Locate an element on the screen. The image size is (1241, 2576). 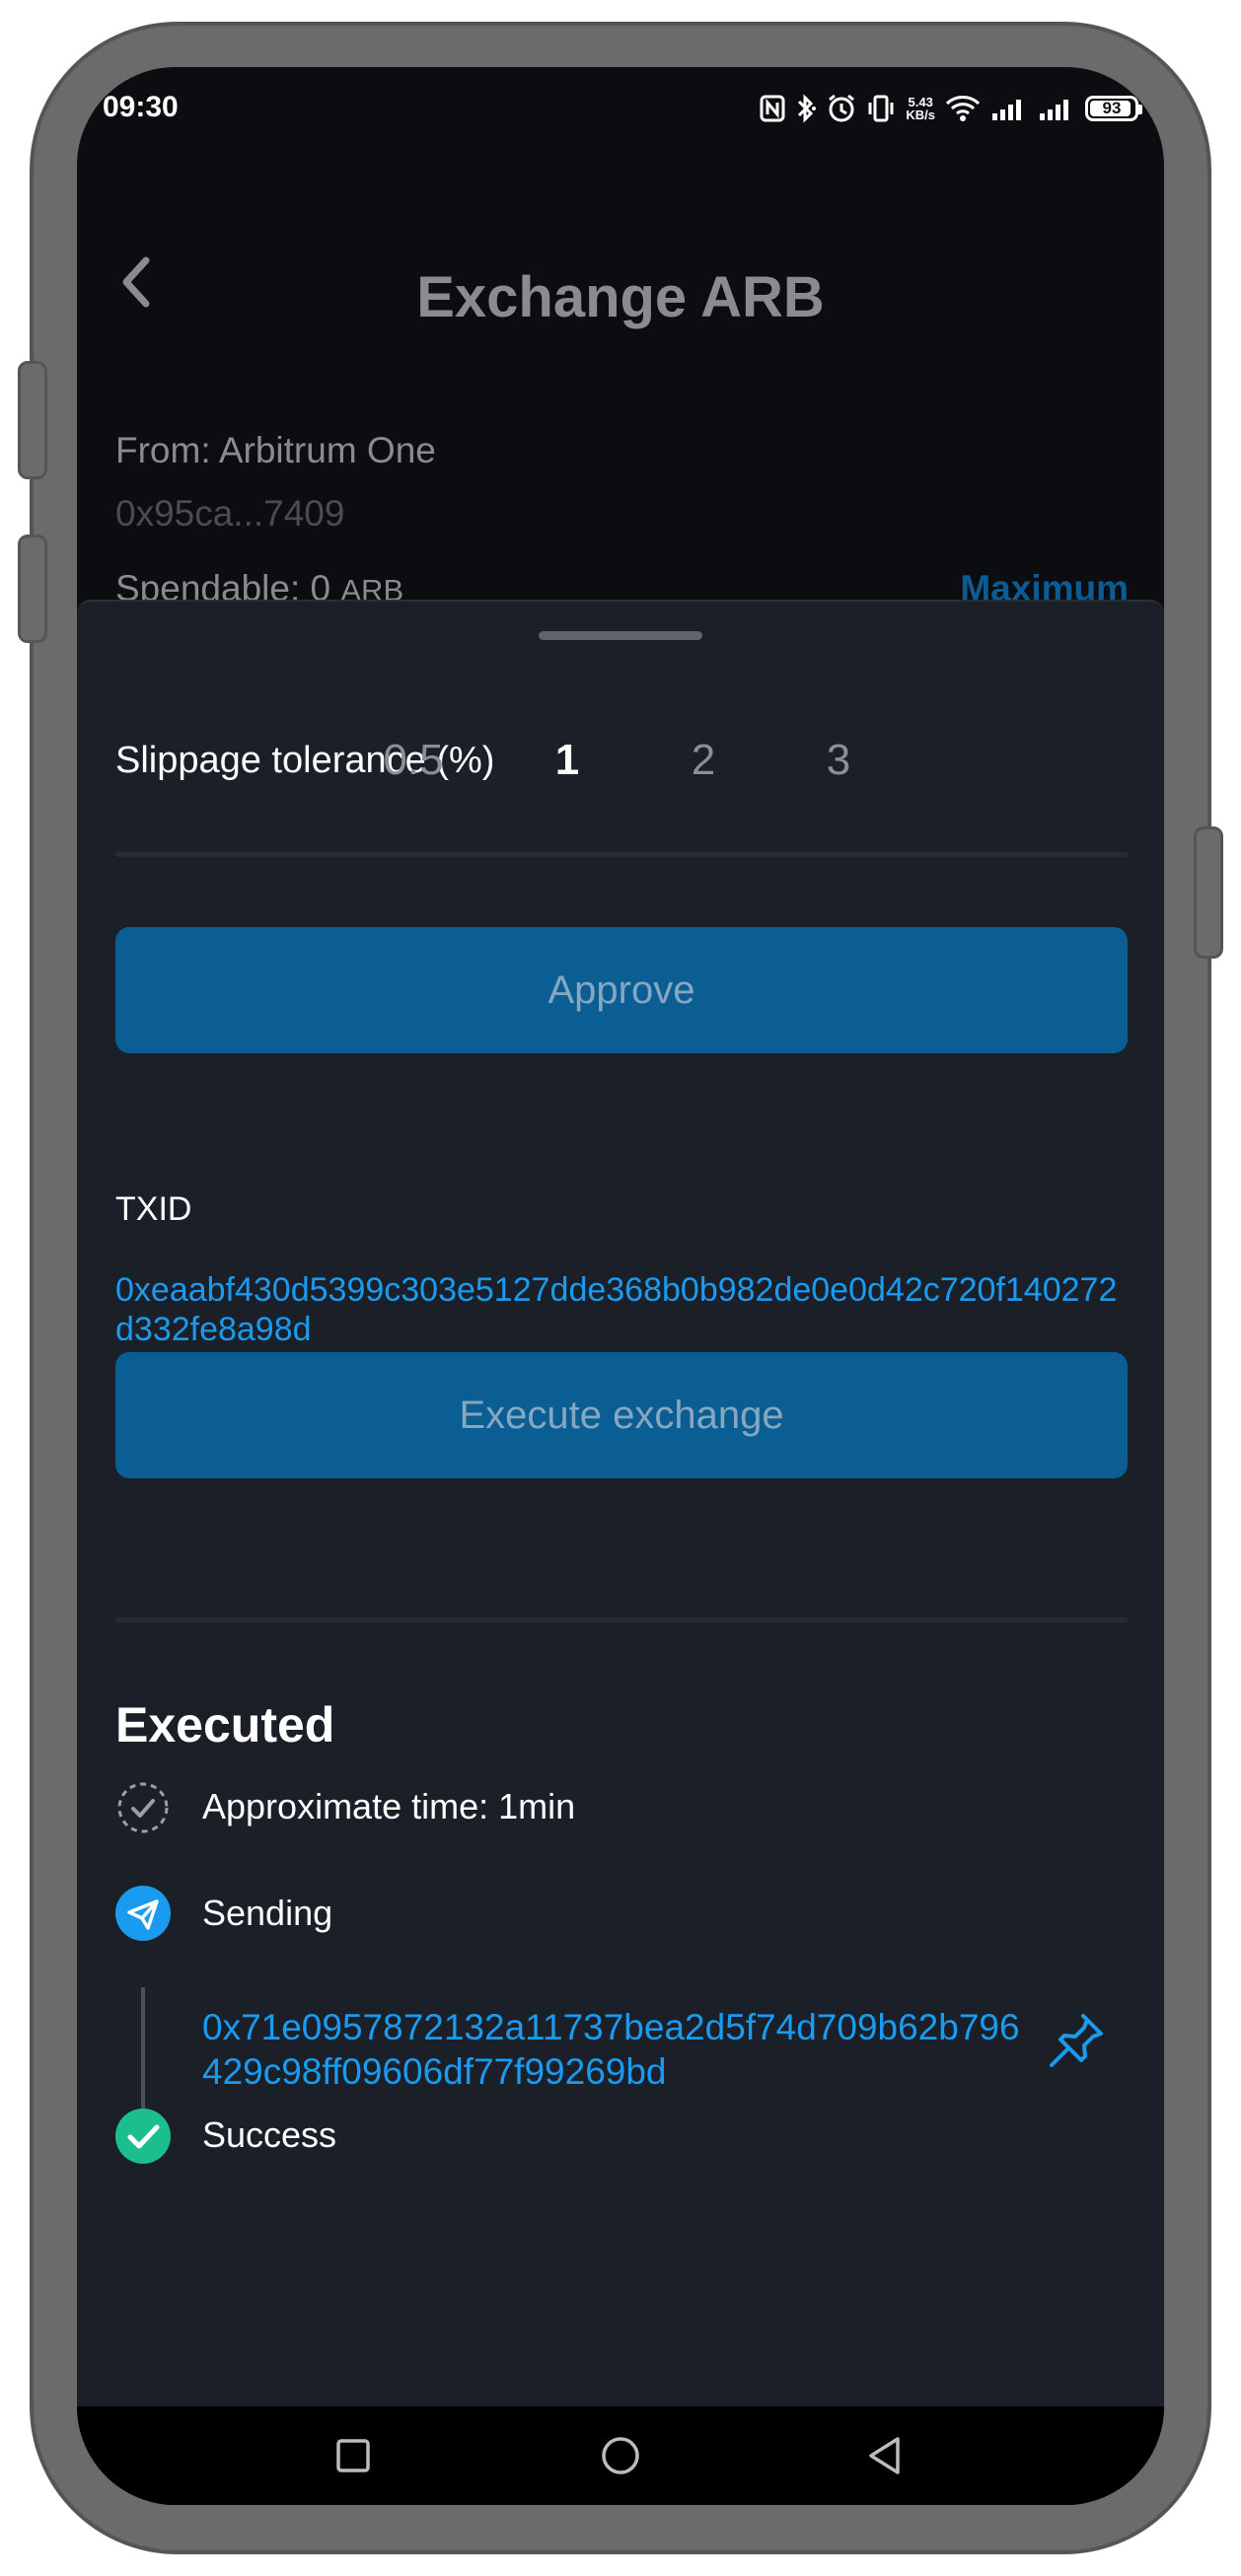
battery-level: 93 is located at coordinates (1112, 108).